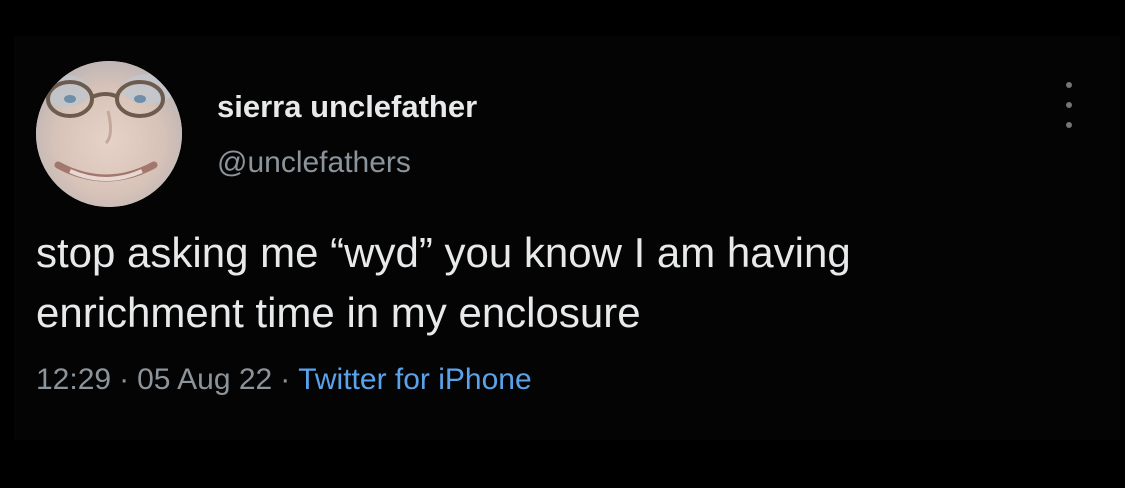  I want to click on avatar-photo, so click(109, 134).